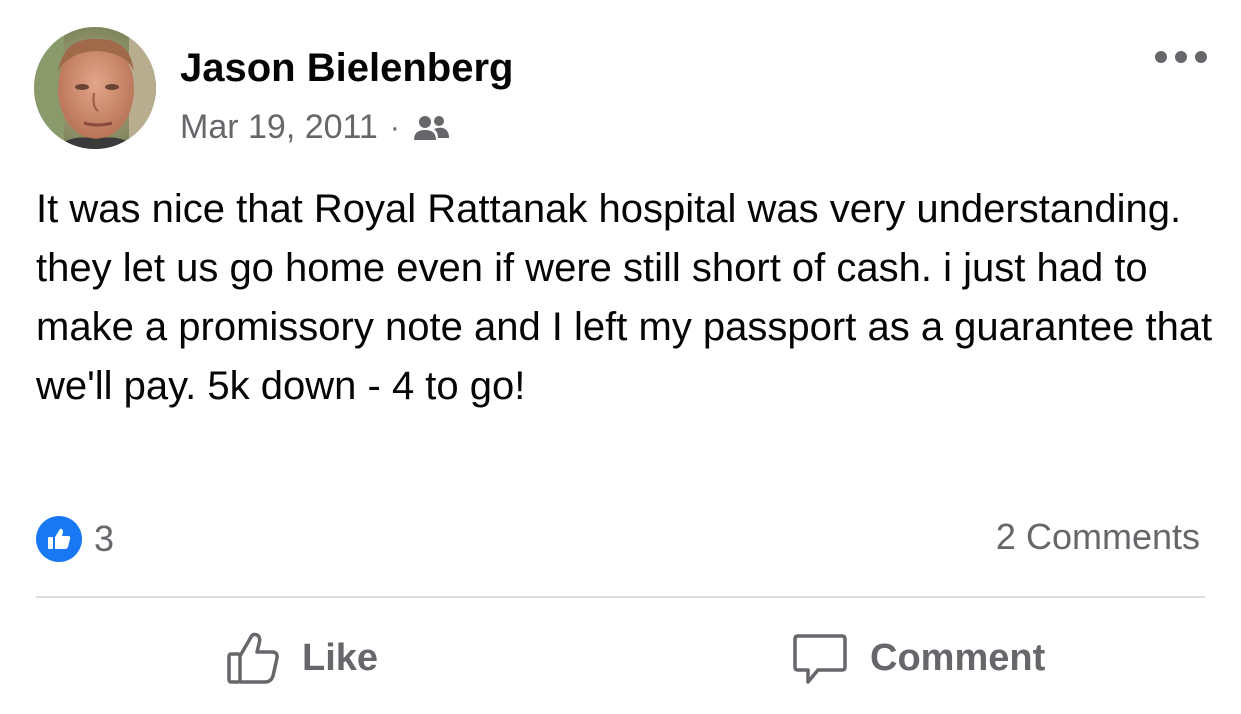  Describe the element at coordinates (253, 658) in the screenshot. I see `thumbs-up-icon` at that location.